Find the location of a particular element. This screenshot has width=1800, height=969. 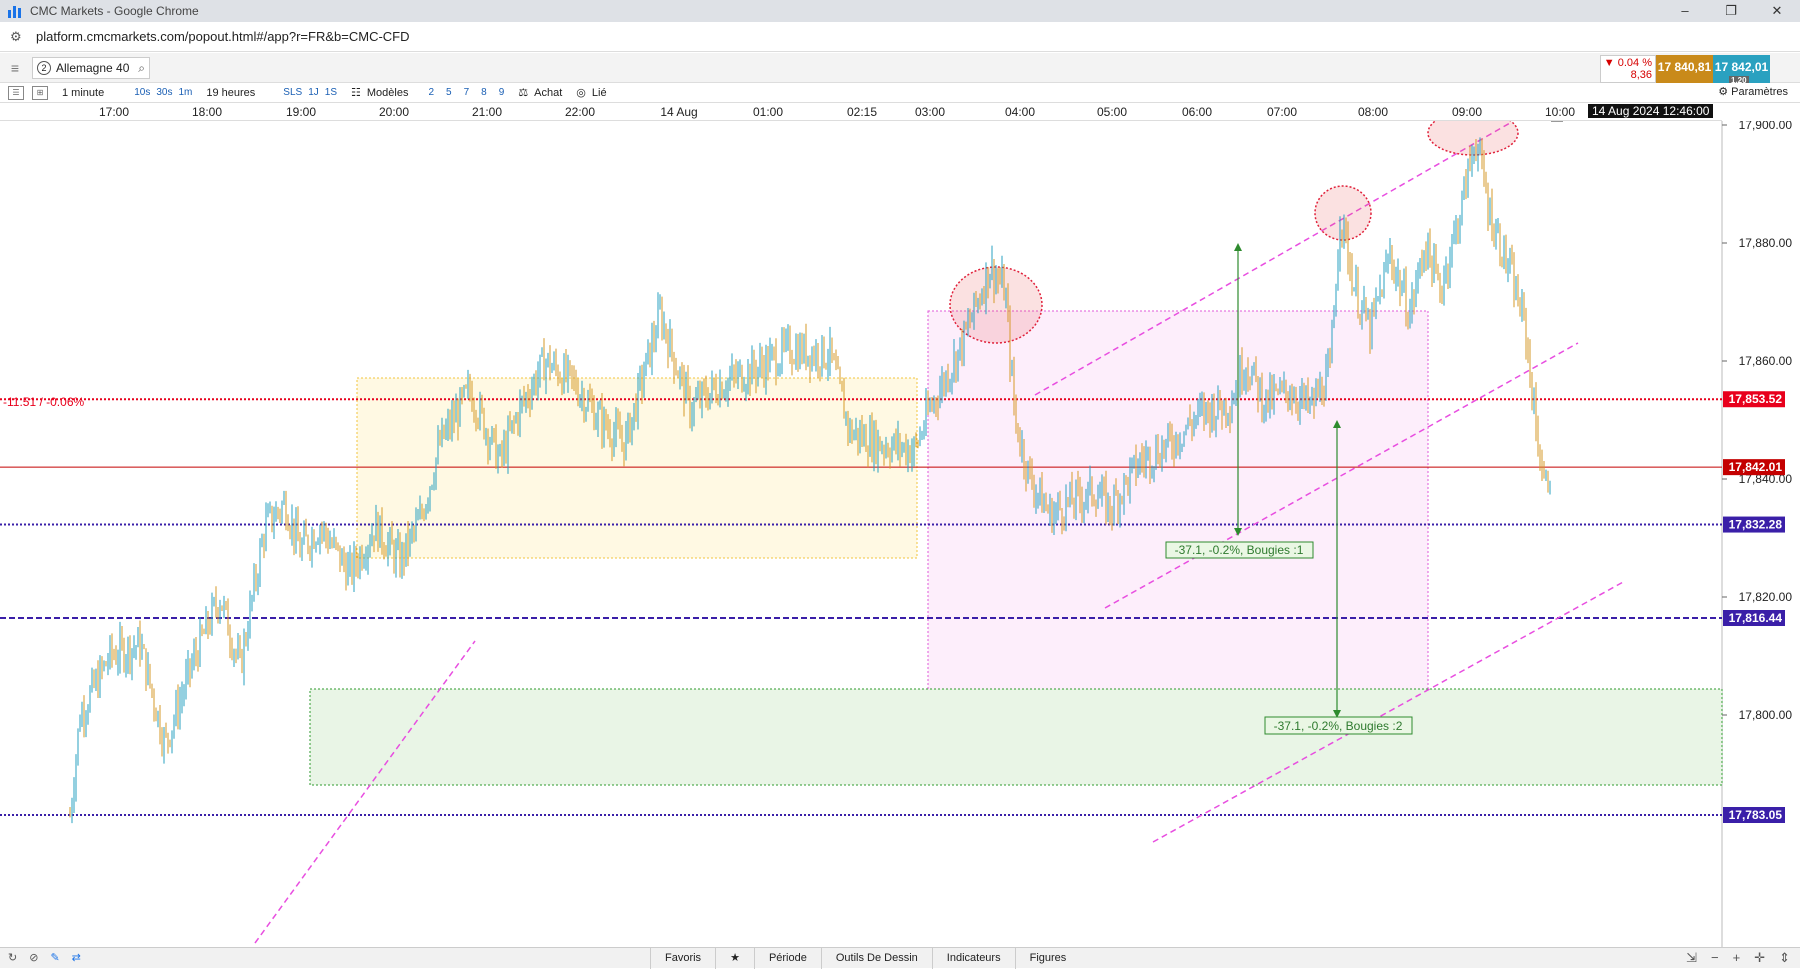

measure-text-1: -37.1, -0.2%, Bougies :1 is located at coordinates (1239, 550).